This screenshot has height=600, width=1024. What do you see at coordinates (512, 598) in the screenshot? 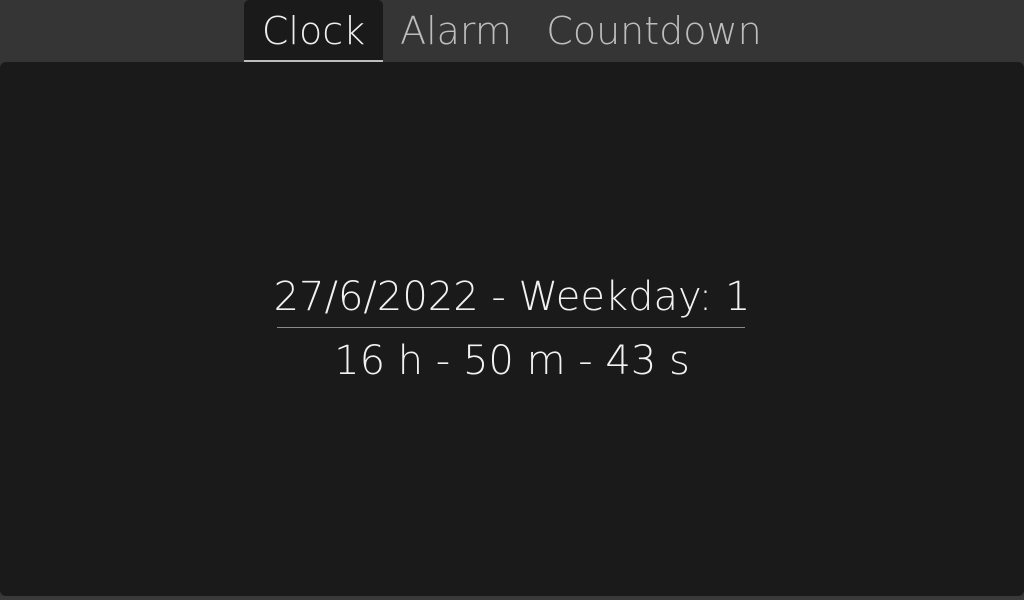
I see `bottom-edge` at bounding box center [512, 598].